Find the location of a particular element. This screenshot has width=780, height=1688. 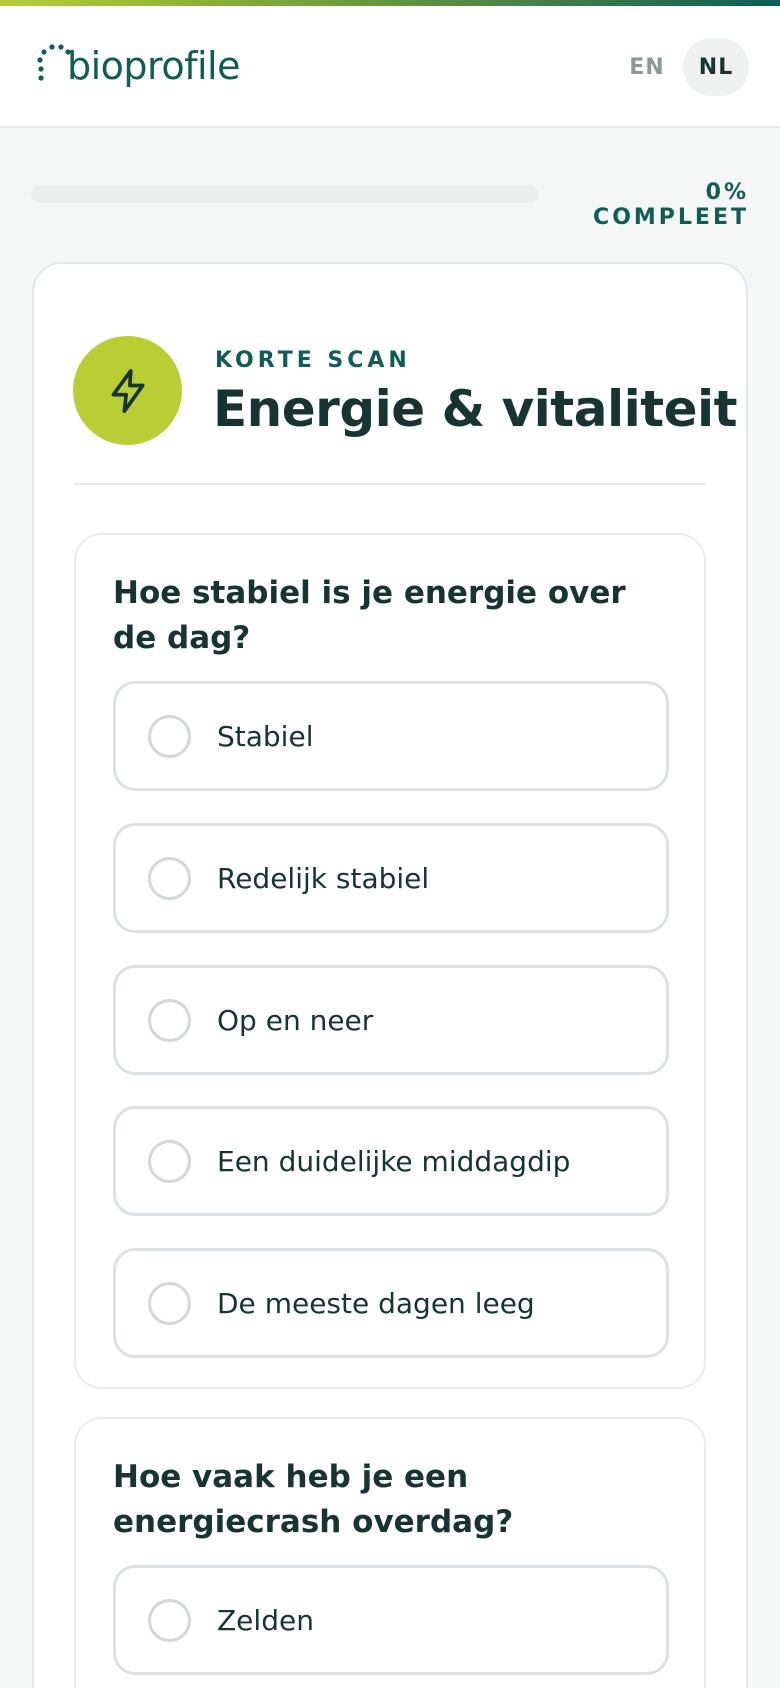

answer-option-zelden: Zelden is located at coordinates (391, 1620).